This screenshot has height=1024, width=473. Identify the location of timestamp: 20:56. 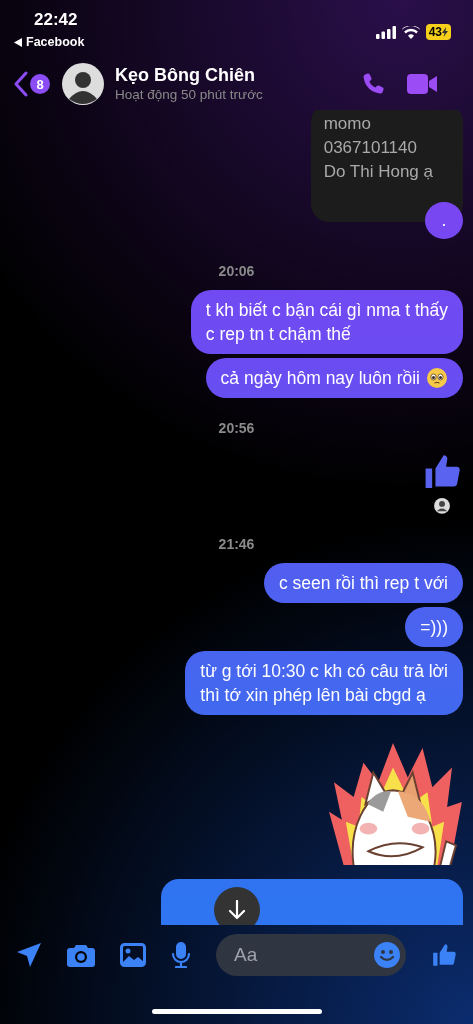
(236, 428).